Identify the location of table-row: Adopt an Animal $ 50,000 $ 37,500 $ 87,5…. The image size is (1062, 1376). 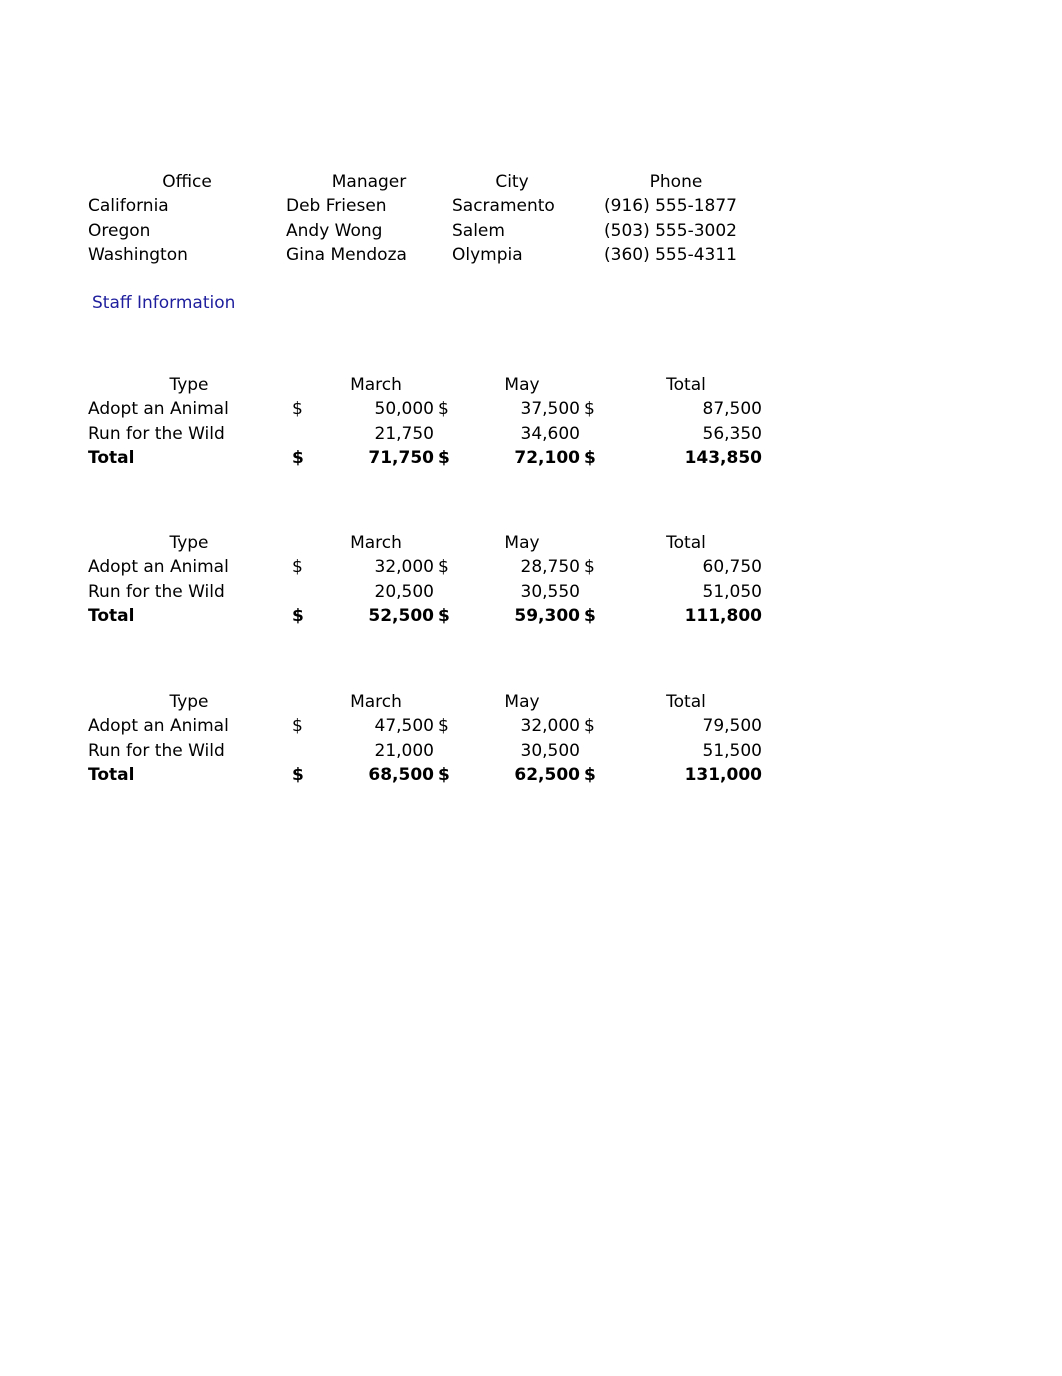
(426, 409).